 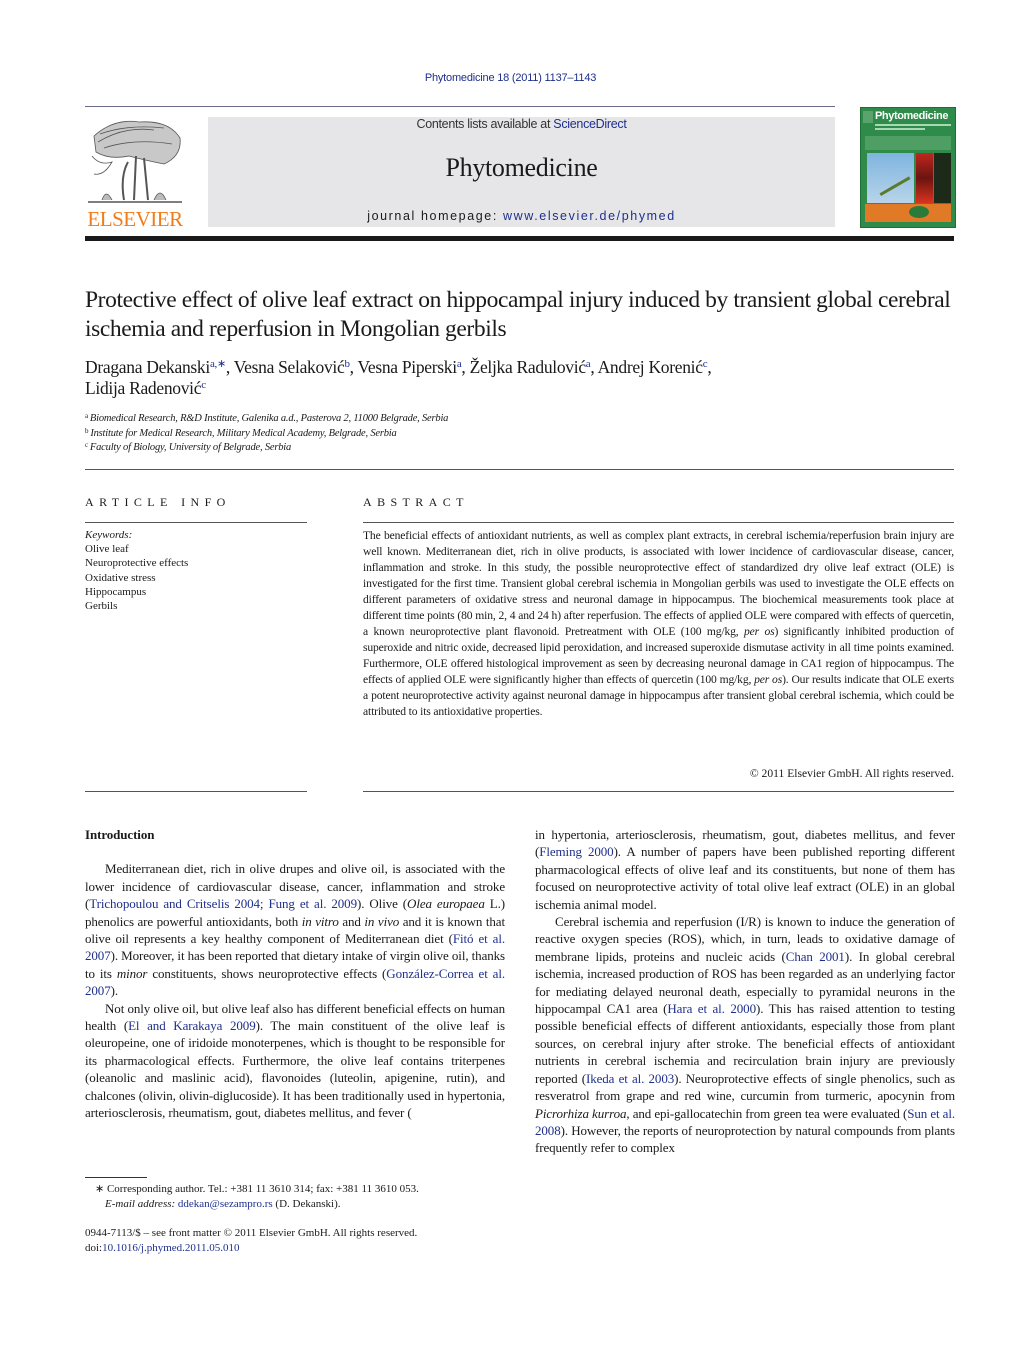 What do you see at coordinates (145, 388) in the screenshot?
I see `author: Lidija Radenovićc` at bounding box center [145, 388].